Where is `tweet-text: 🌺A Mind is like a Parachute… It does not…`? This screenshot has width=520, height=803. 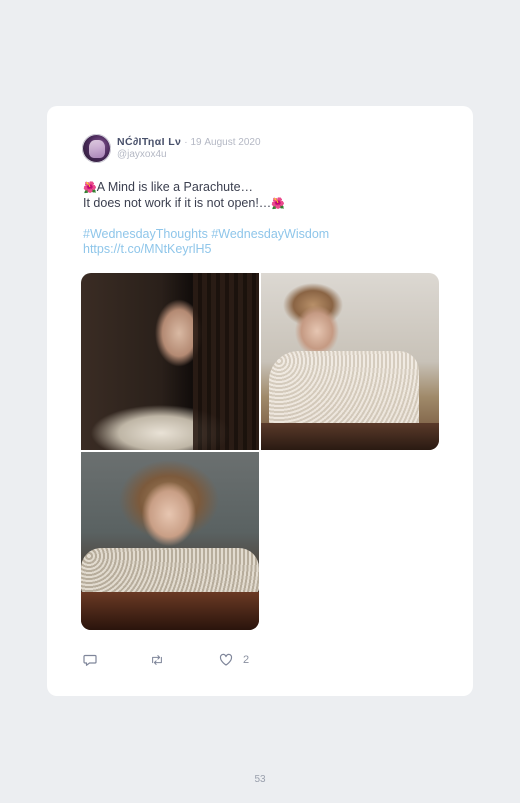
tweet-text: 🌺A Mind is like a Parachute… It does not… is located at coordinates (253, 218).